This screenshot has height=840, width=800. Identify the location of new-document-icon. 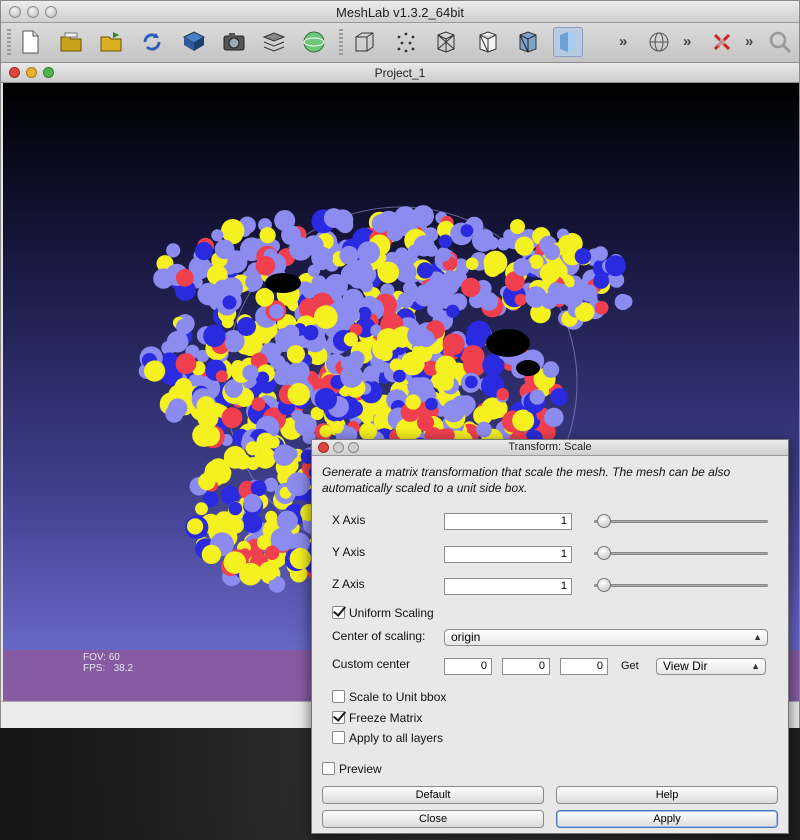
(30, 42).